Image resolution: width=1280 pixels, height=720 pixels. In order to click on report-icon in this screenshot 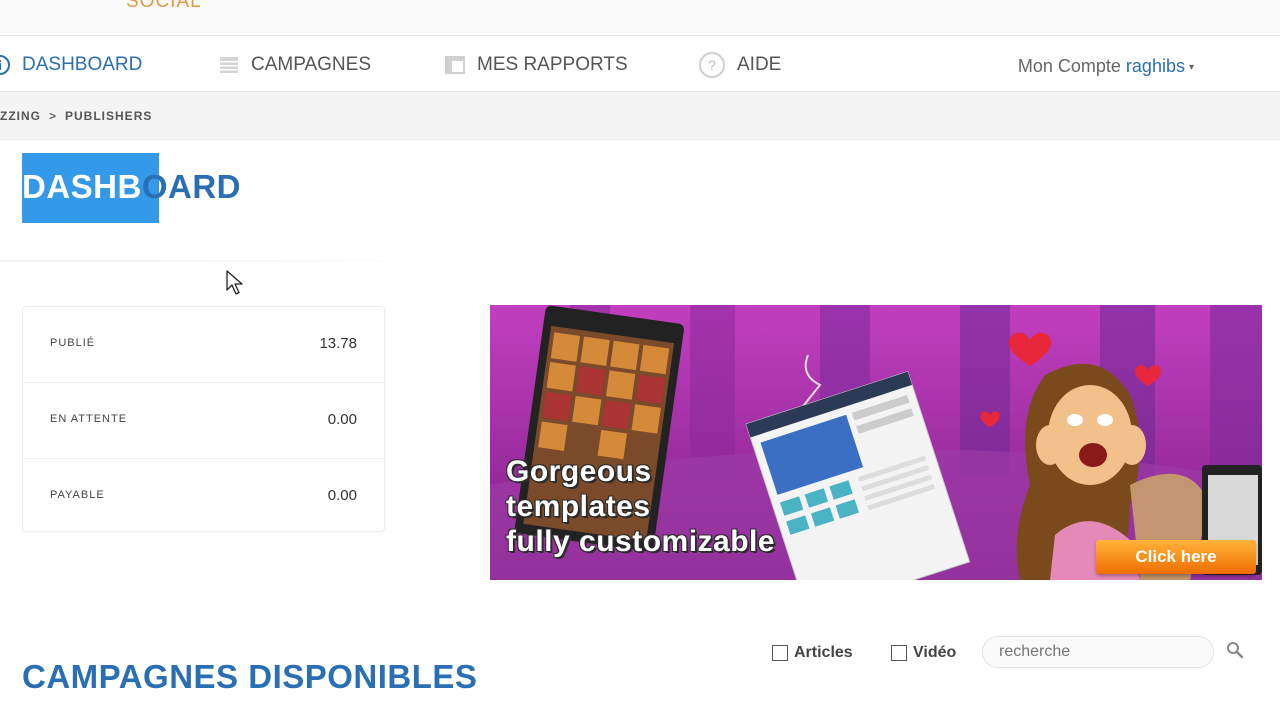, I will do `click(455, 65)`.